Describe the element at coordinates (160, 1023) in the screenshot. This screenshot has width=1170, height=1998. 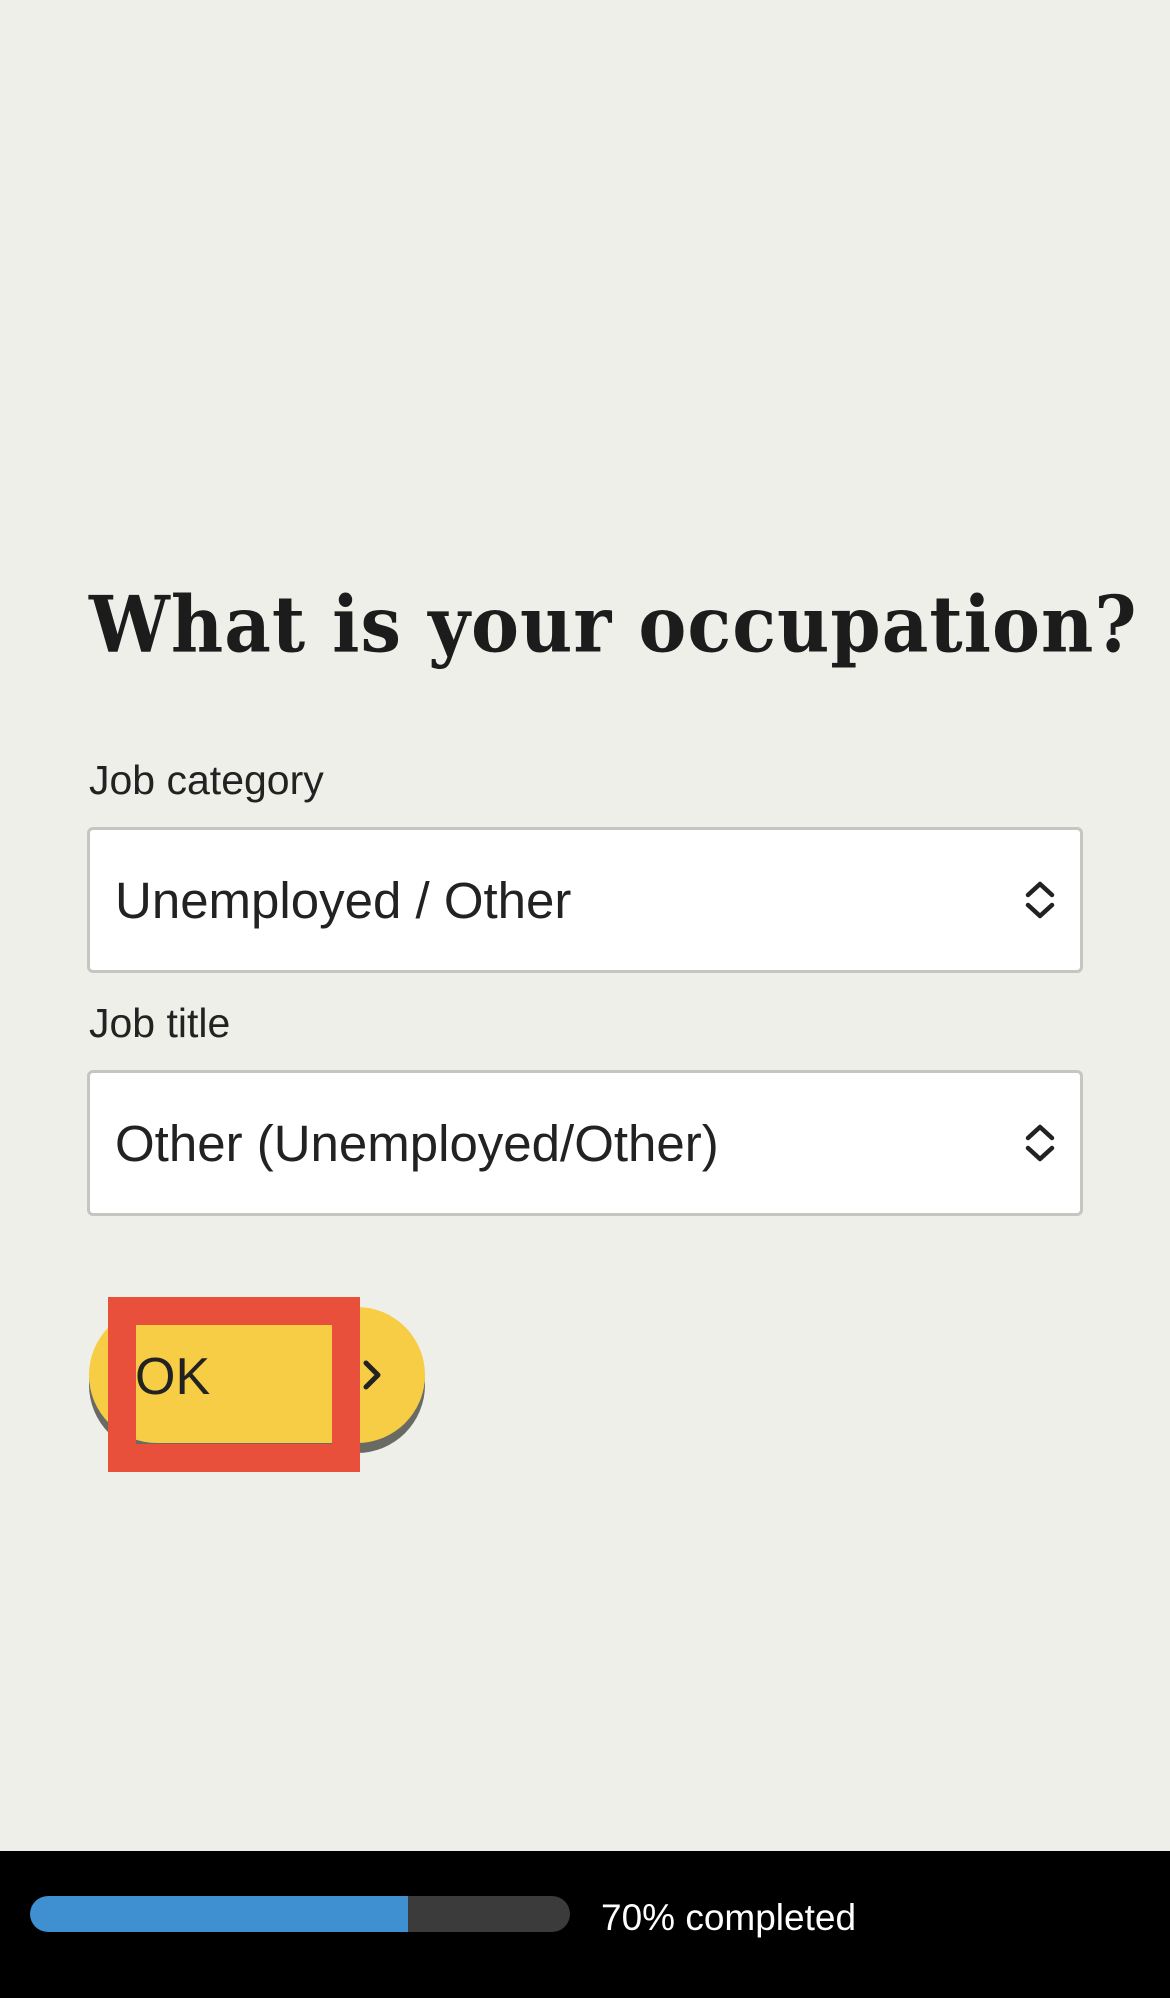
I see `job-title-label: Job title` at that location.